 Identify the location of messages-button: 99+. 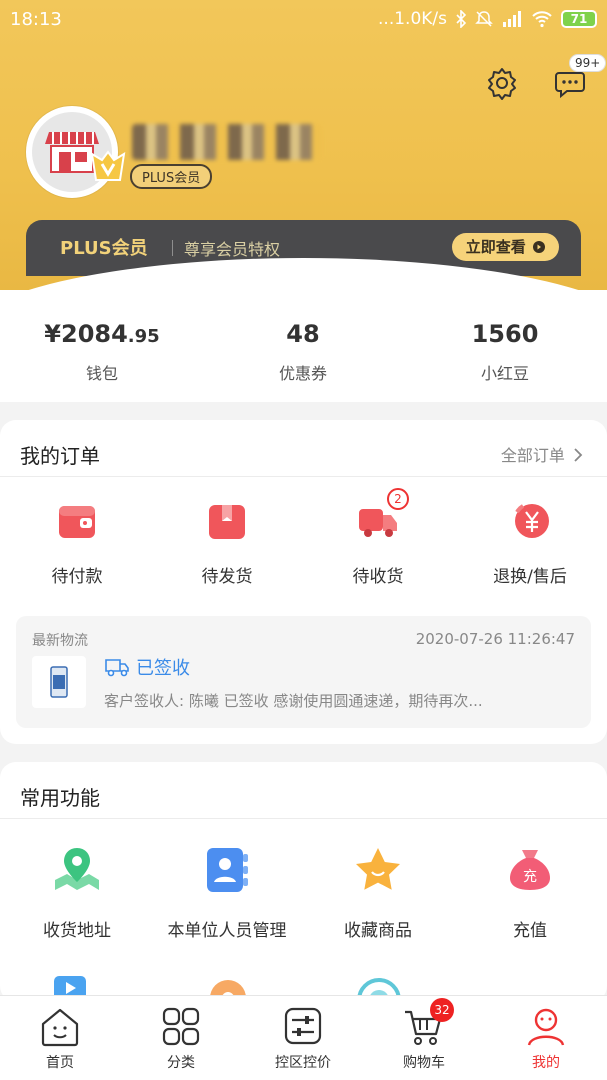
(579, 78).